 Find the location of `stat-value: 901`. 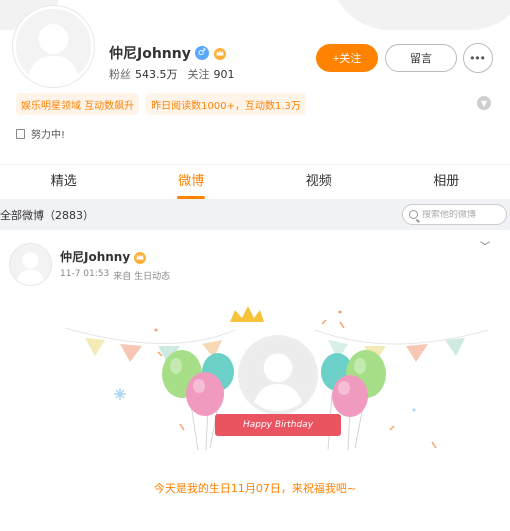

stat-value: 901 is located at coordinates (224, 74).